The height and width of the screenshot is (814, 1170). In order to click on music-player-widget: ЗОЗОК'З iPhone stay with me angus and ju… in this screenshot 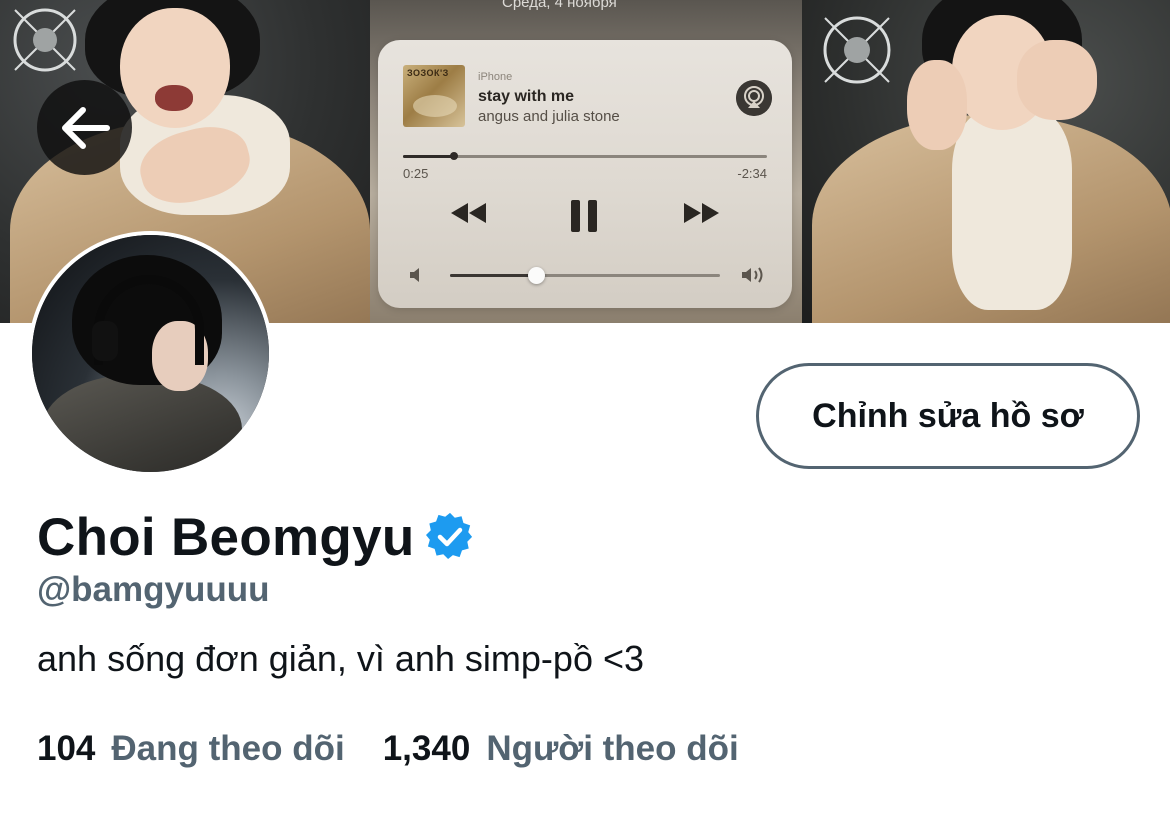, I will do `click(585, 174)`.